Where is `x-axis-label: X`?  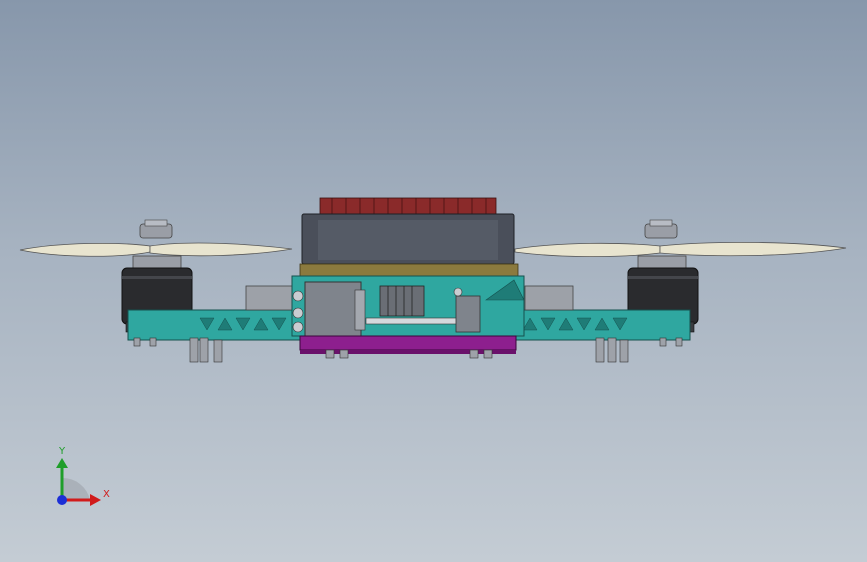
x-axis-label: X is located at coordinates (106, 494).